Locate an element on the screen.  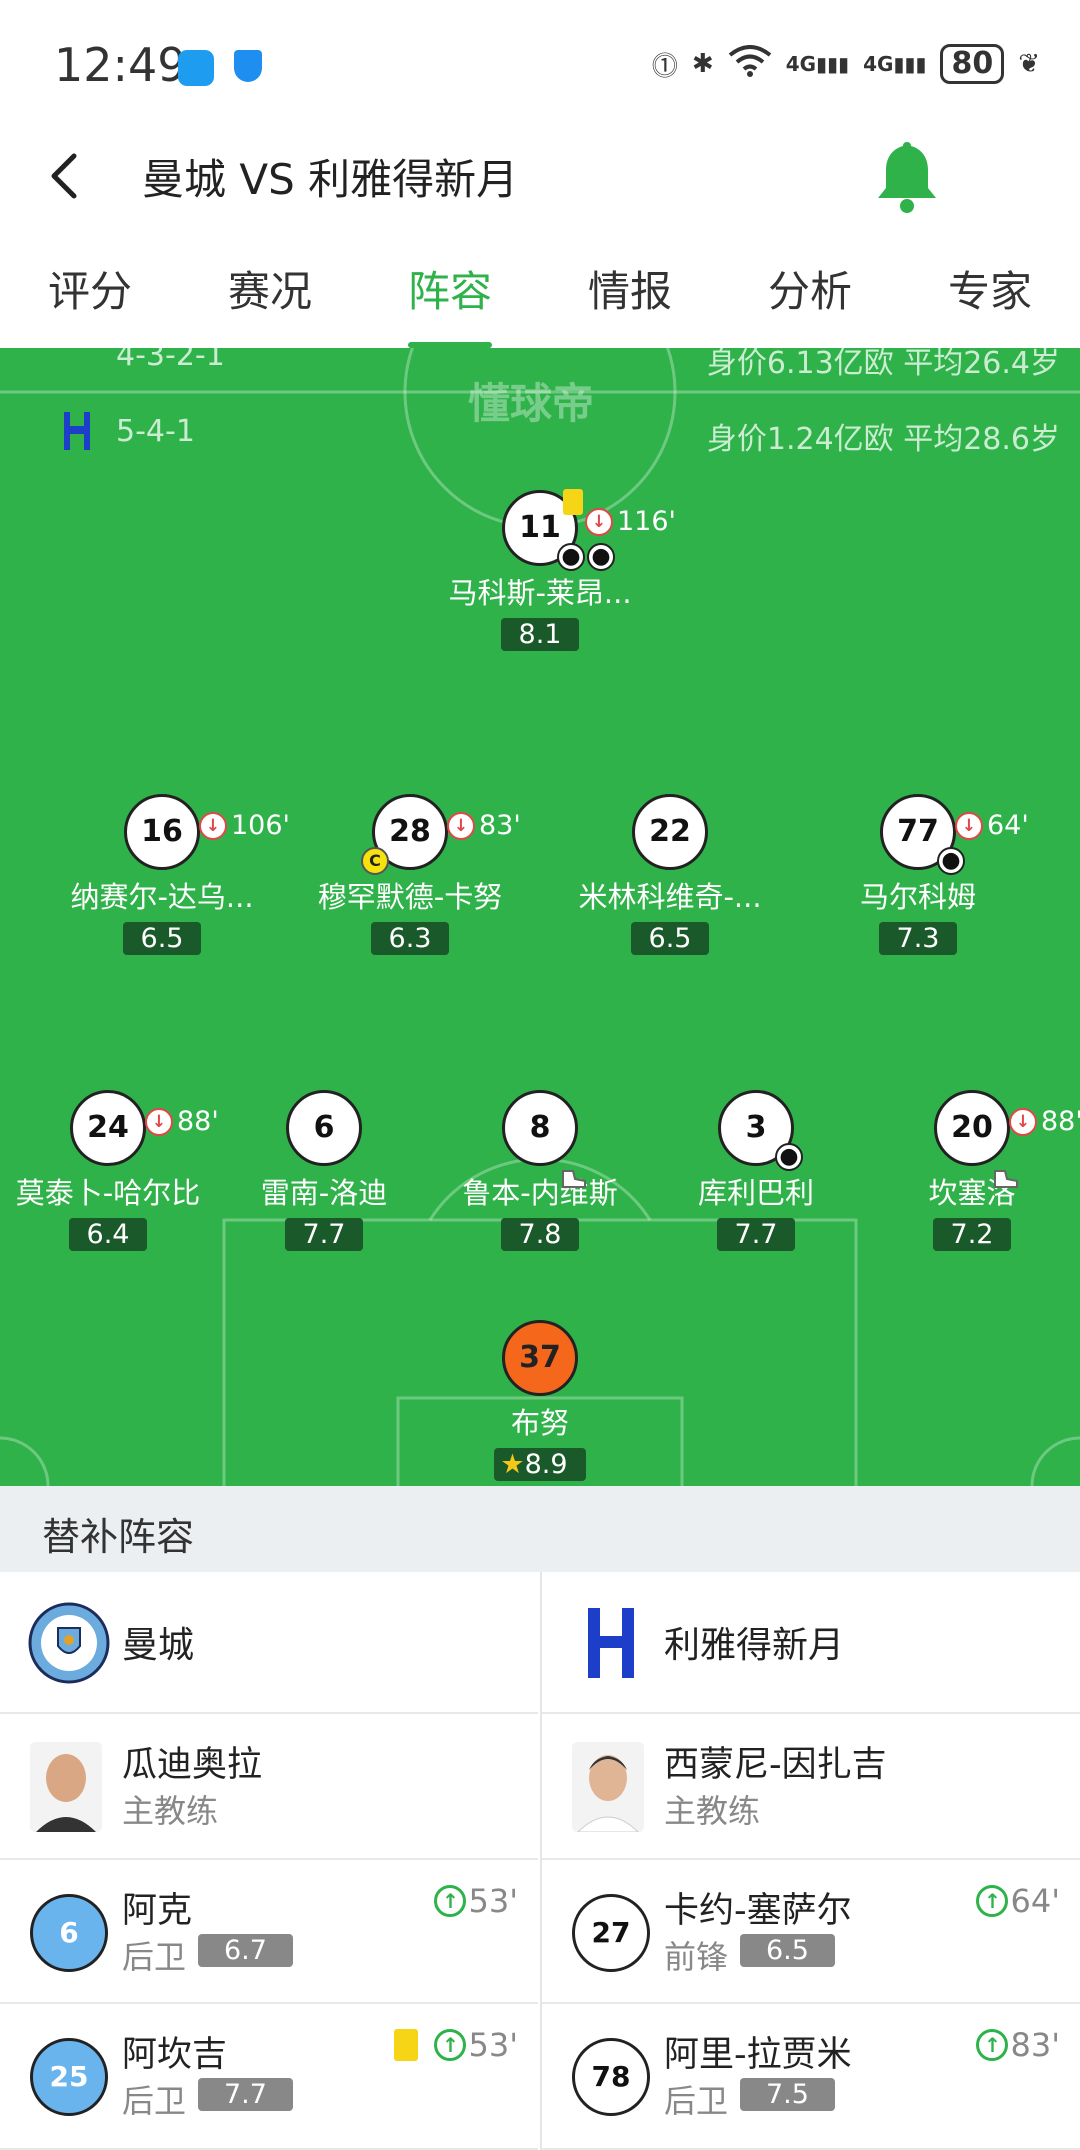
player-number: 28 ↓ 83' C is located at coordinates (441, 834).